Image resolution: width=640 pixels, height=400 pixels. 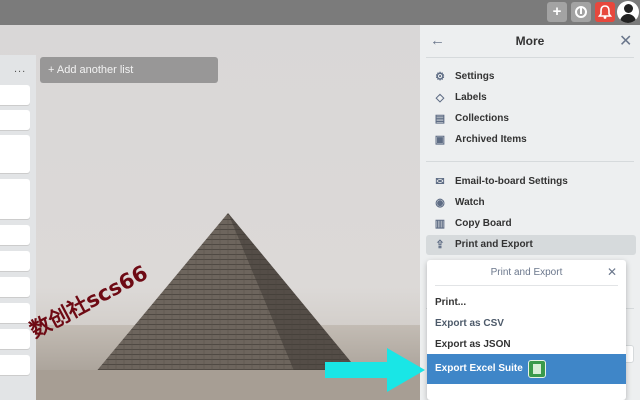 I want to click on notifications-button, so click(x=605, y=12).